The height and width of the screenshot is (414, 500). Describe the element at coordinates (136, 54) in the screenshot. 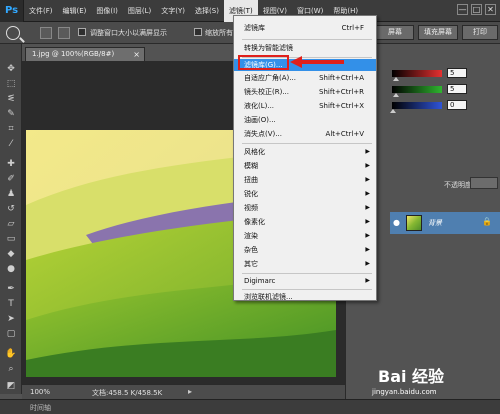

I see `close-tab-icon: ×` at that location.